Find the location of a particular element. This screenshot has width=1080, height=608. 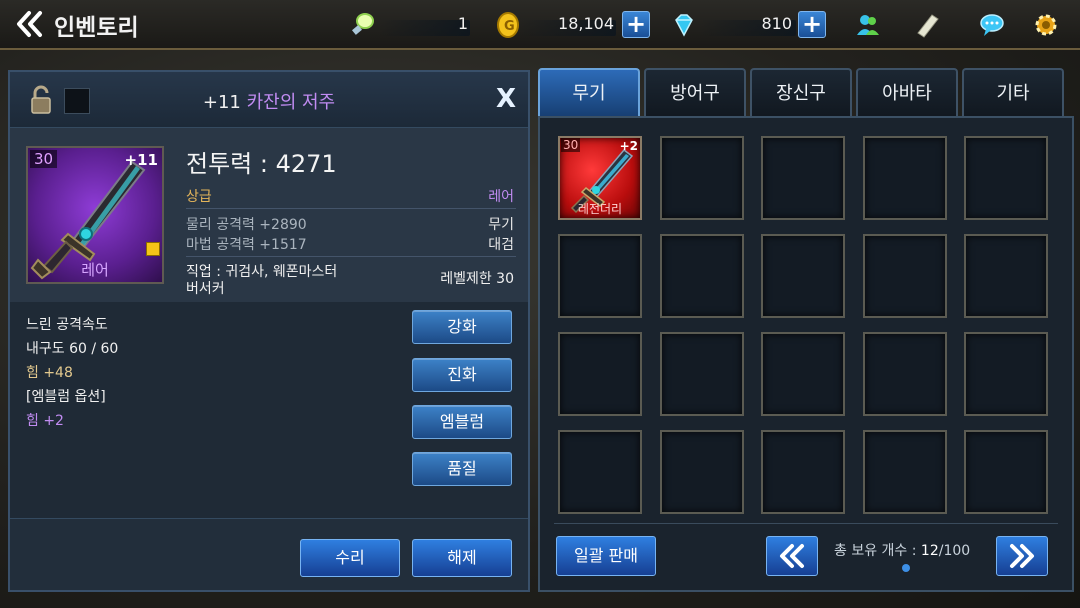

slot-level-badge: 30 is located at coordinates (571, 145).